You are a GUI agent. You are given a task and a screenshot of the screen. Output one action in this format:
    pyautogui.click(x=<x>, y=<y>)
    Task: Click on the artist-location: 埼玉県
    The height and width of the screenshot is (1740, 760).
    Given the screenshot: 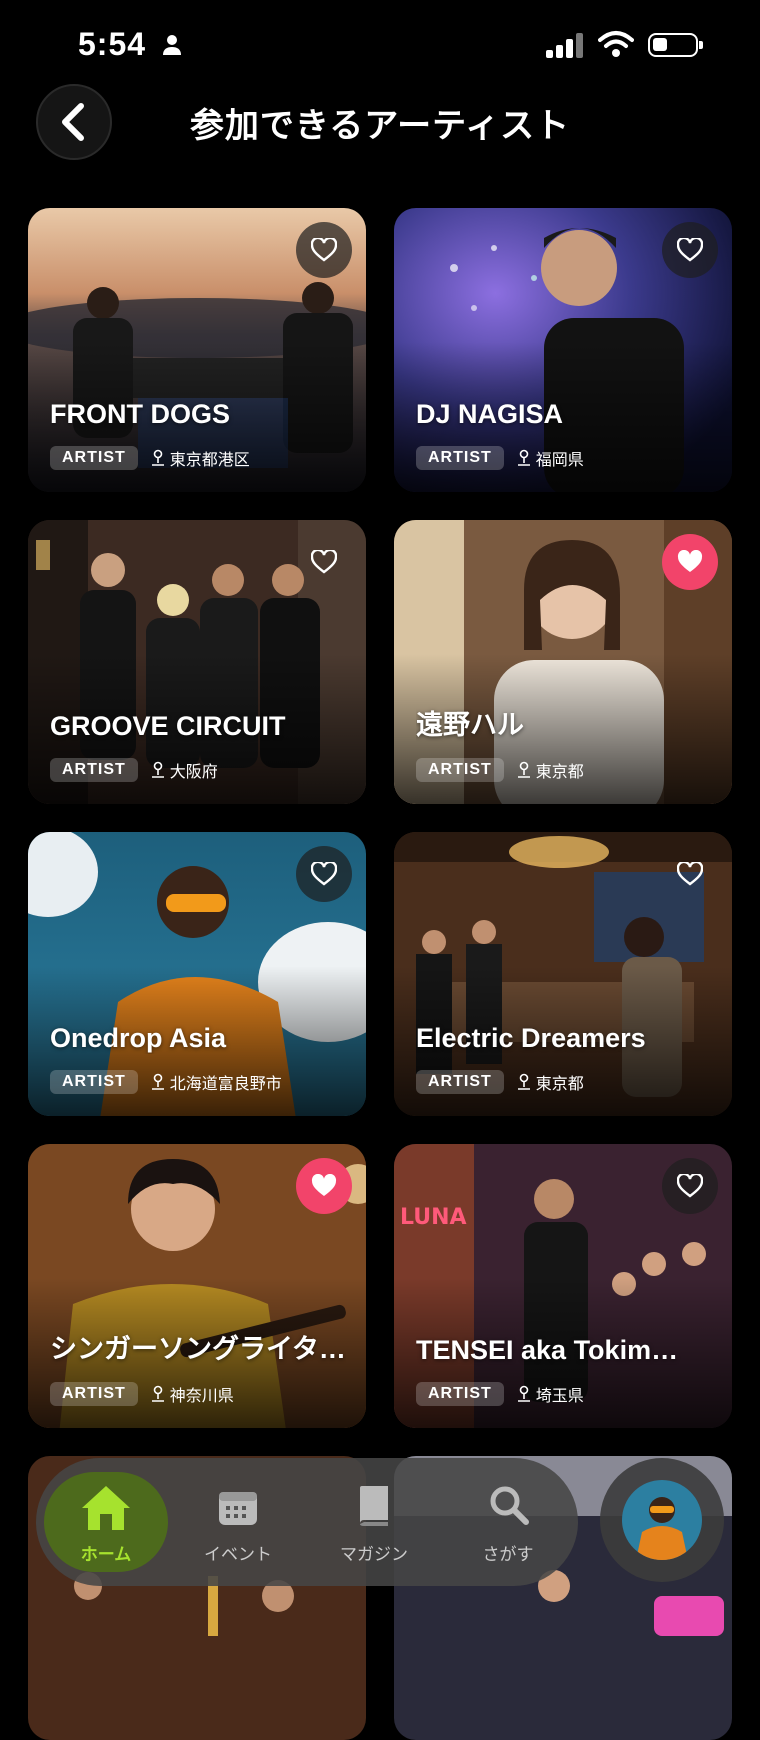 What is the action you would take?
    pyautogui.click(x=550, y=1394)
    